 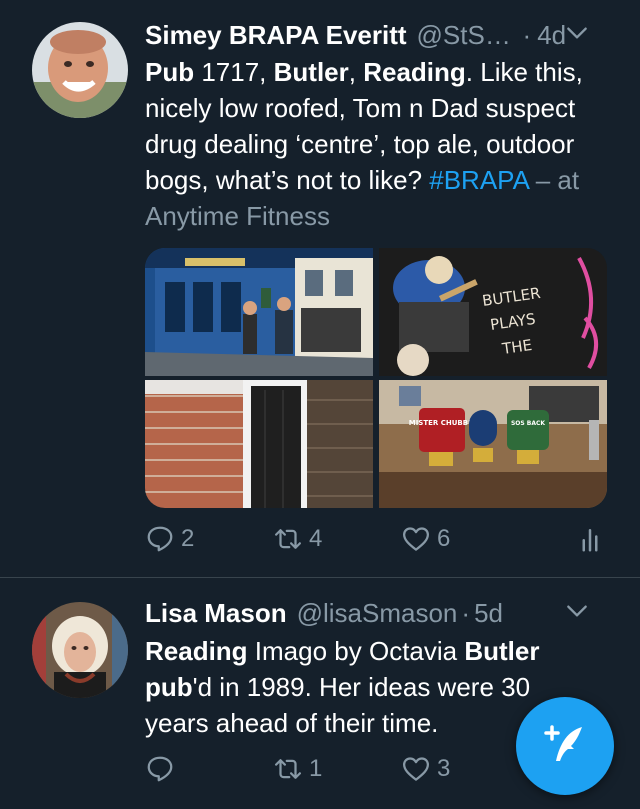 I want to click on retweet-count: 4, so click(x=316, y=538).